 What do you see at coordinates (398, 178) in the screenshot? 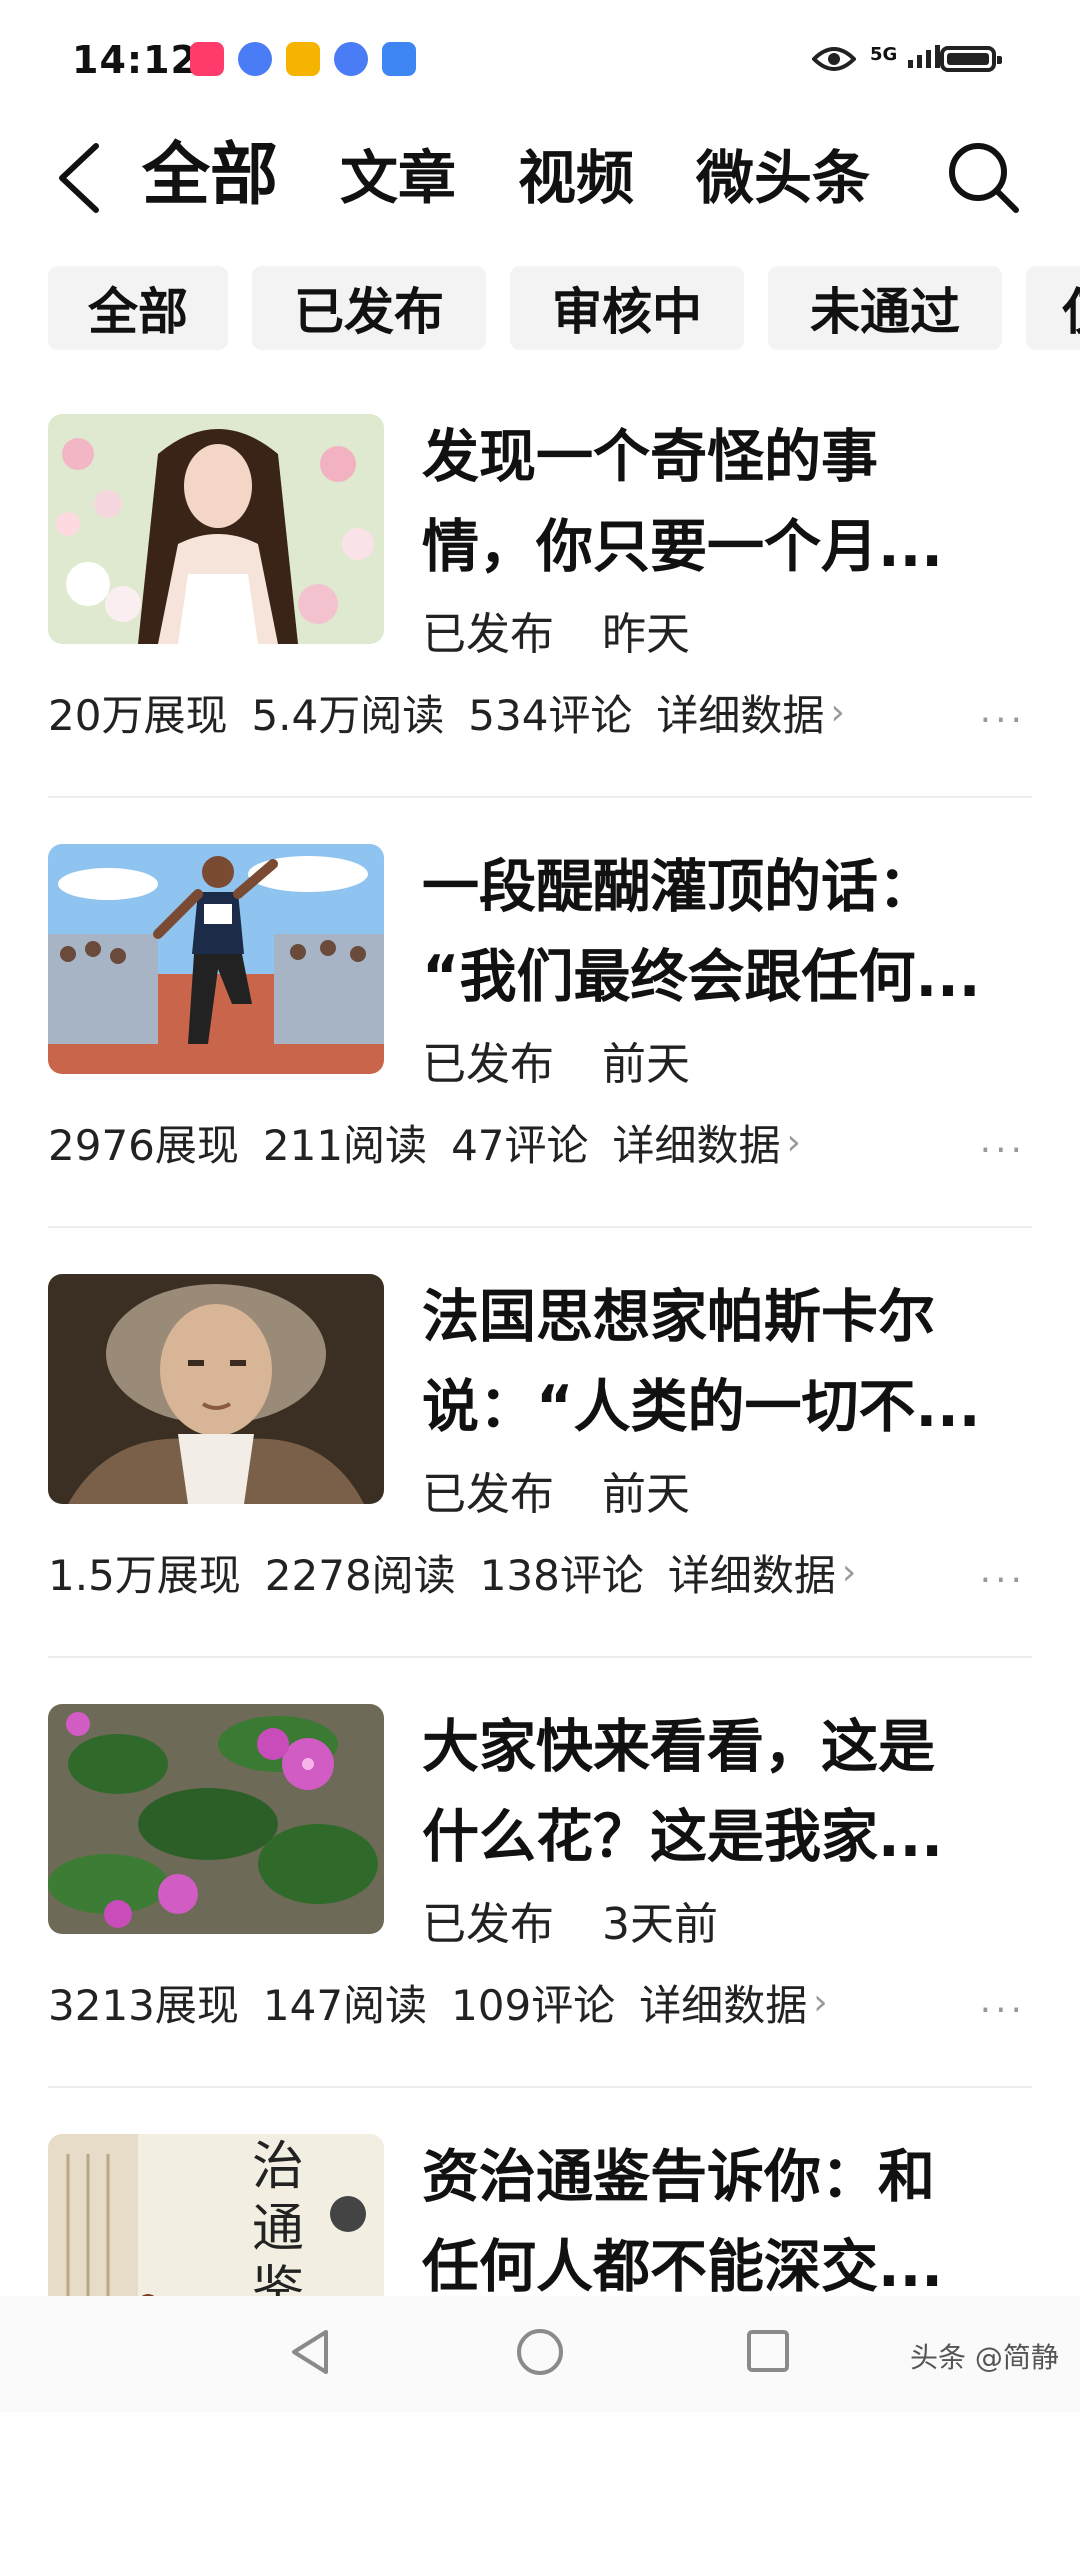
I see `tab-articles: 文章` at bounding box center [398, 178].